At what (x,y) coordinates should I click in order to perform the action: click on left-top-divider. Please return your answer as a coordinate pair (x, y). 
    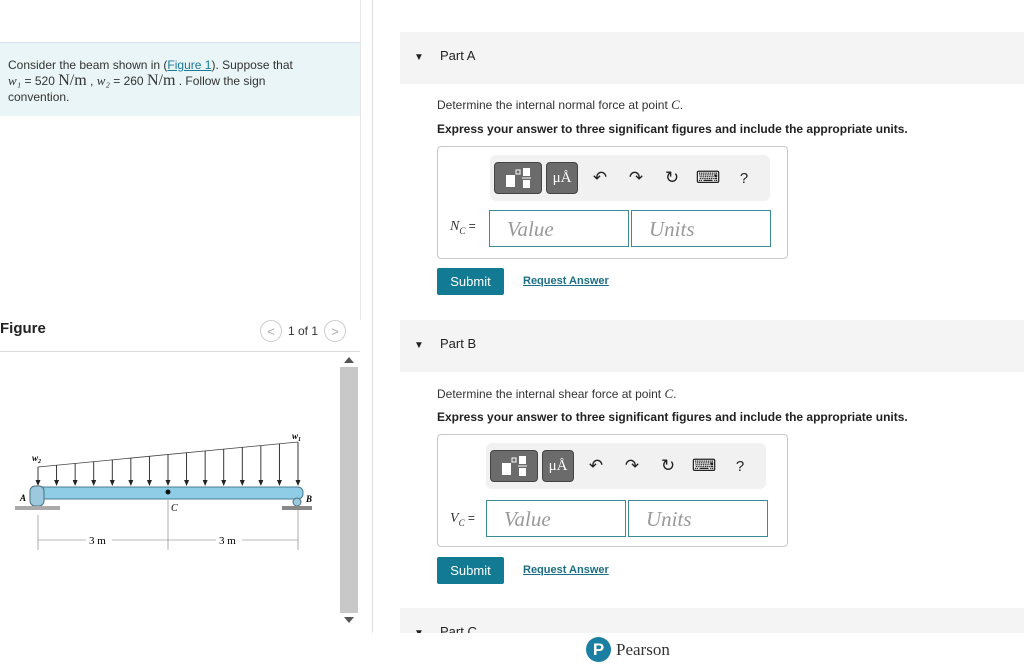
    Looking at the image, I should click on (360, 160).